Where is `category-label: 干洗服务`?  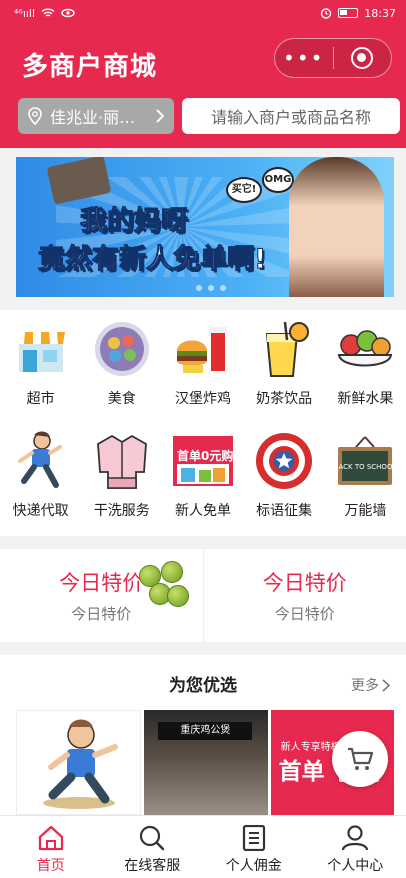 category-label: 干洗服务 is located at coordinates (121, 511).